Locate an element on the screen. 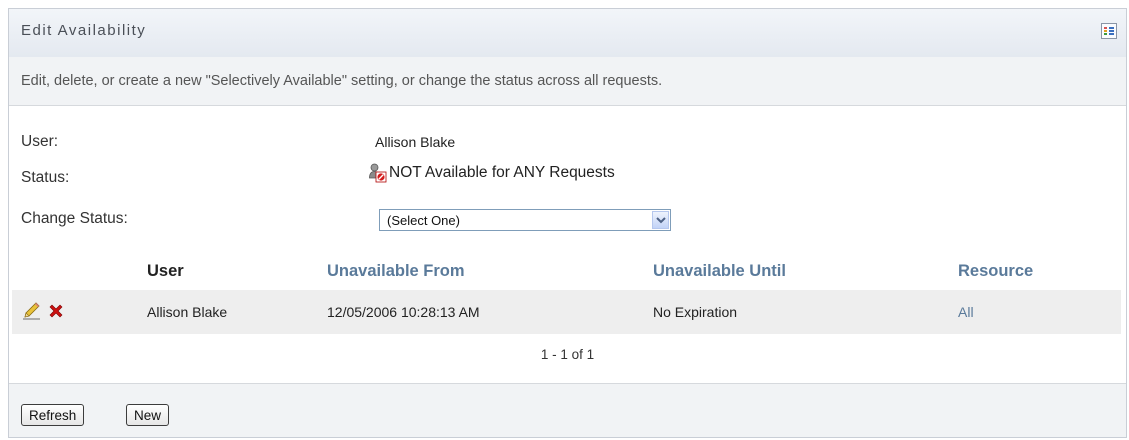  new-button: New is located at coordinates (148, 415).